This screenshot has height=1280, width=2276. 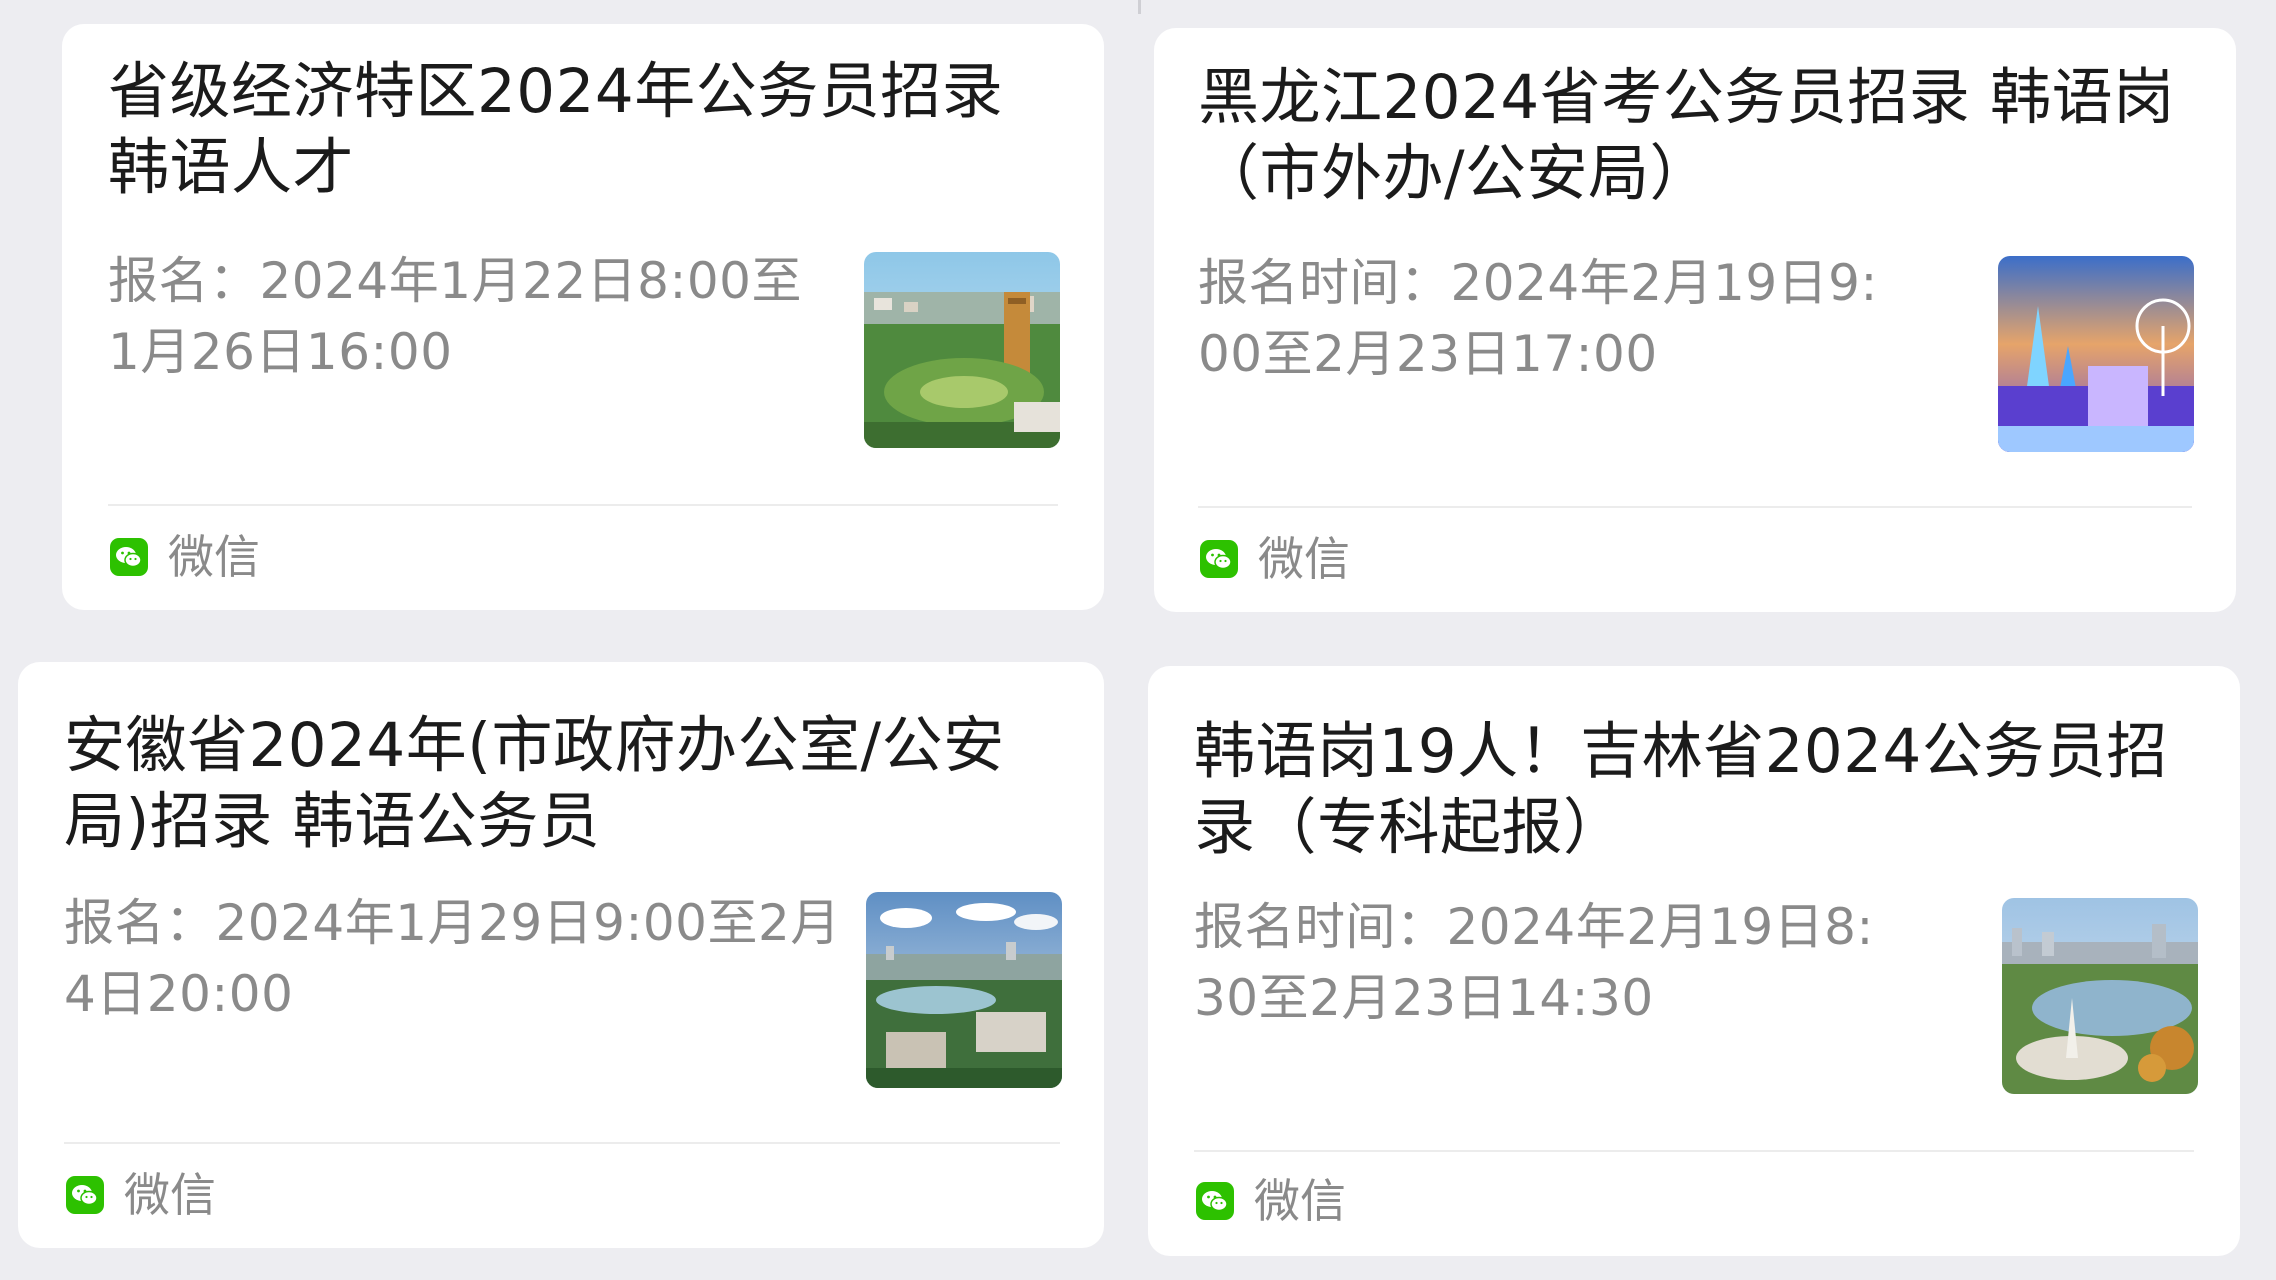 What do you see at coordinates (964, 990) in the screenshot?
I see `lake-city-skyline-thumbnail` at bounding box center [964, 990].